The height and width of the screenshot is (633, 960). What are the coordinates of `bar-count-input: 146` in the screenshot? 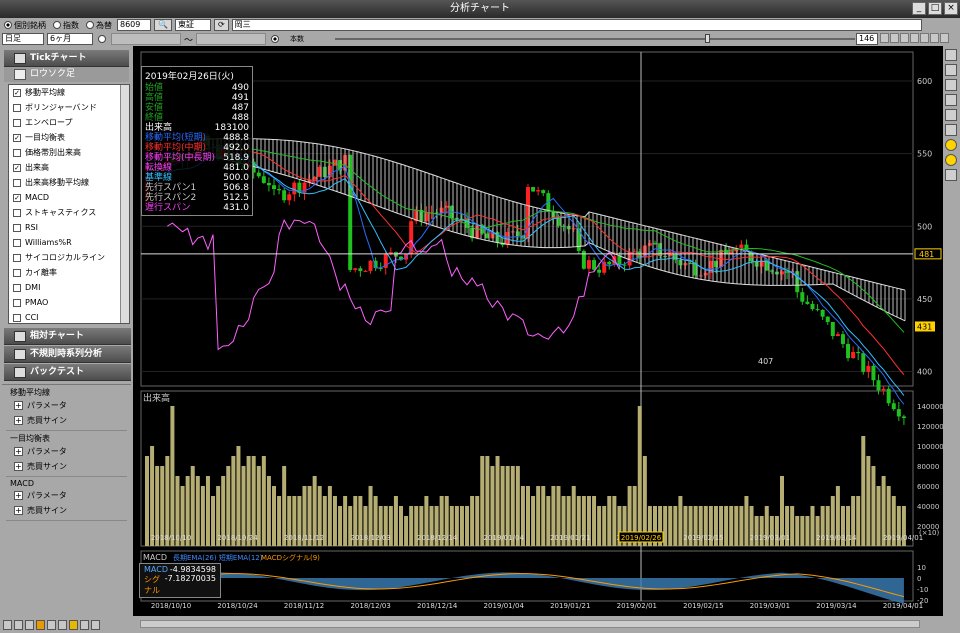 It's located at (867, 39).